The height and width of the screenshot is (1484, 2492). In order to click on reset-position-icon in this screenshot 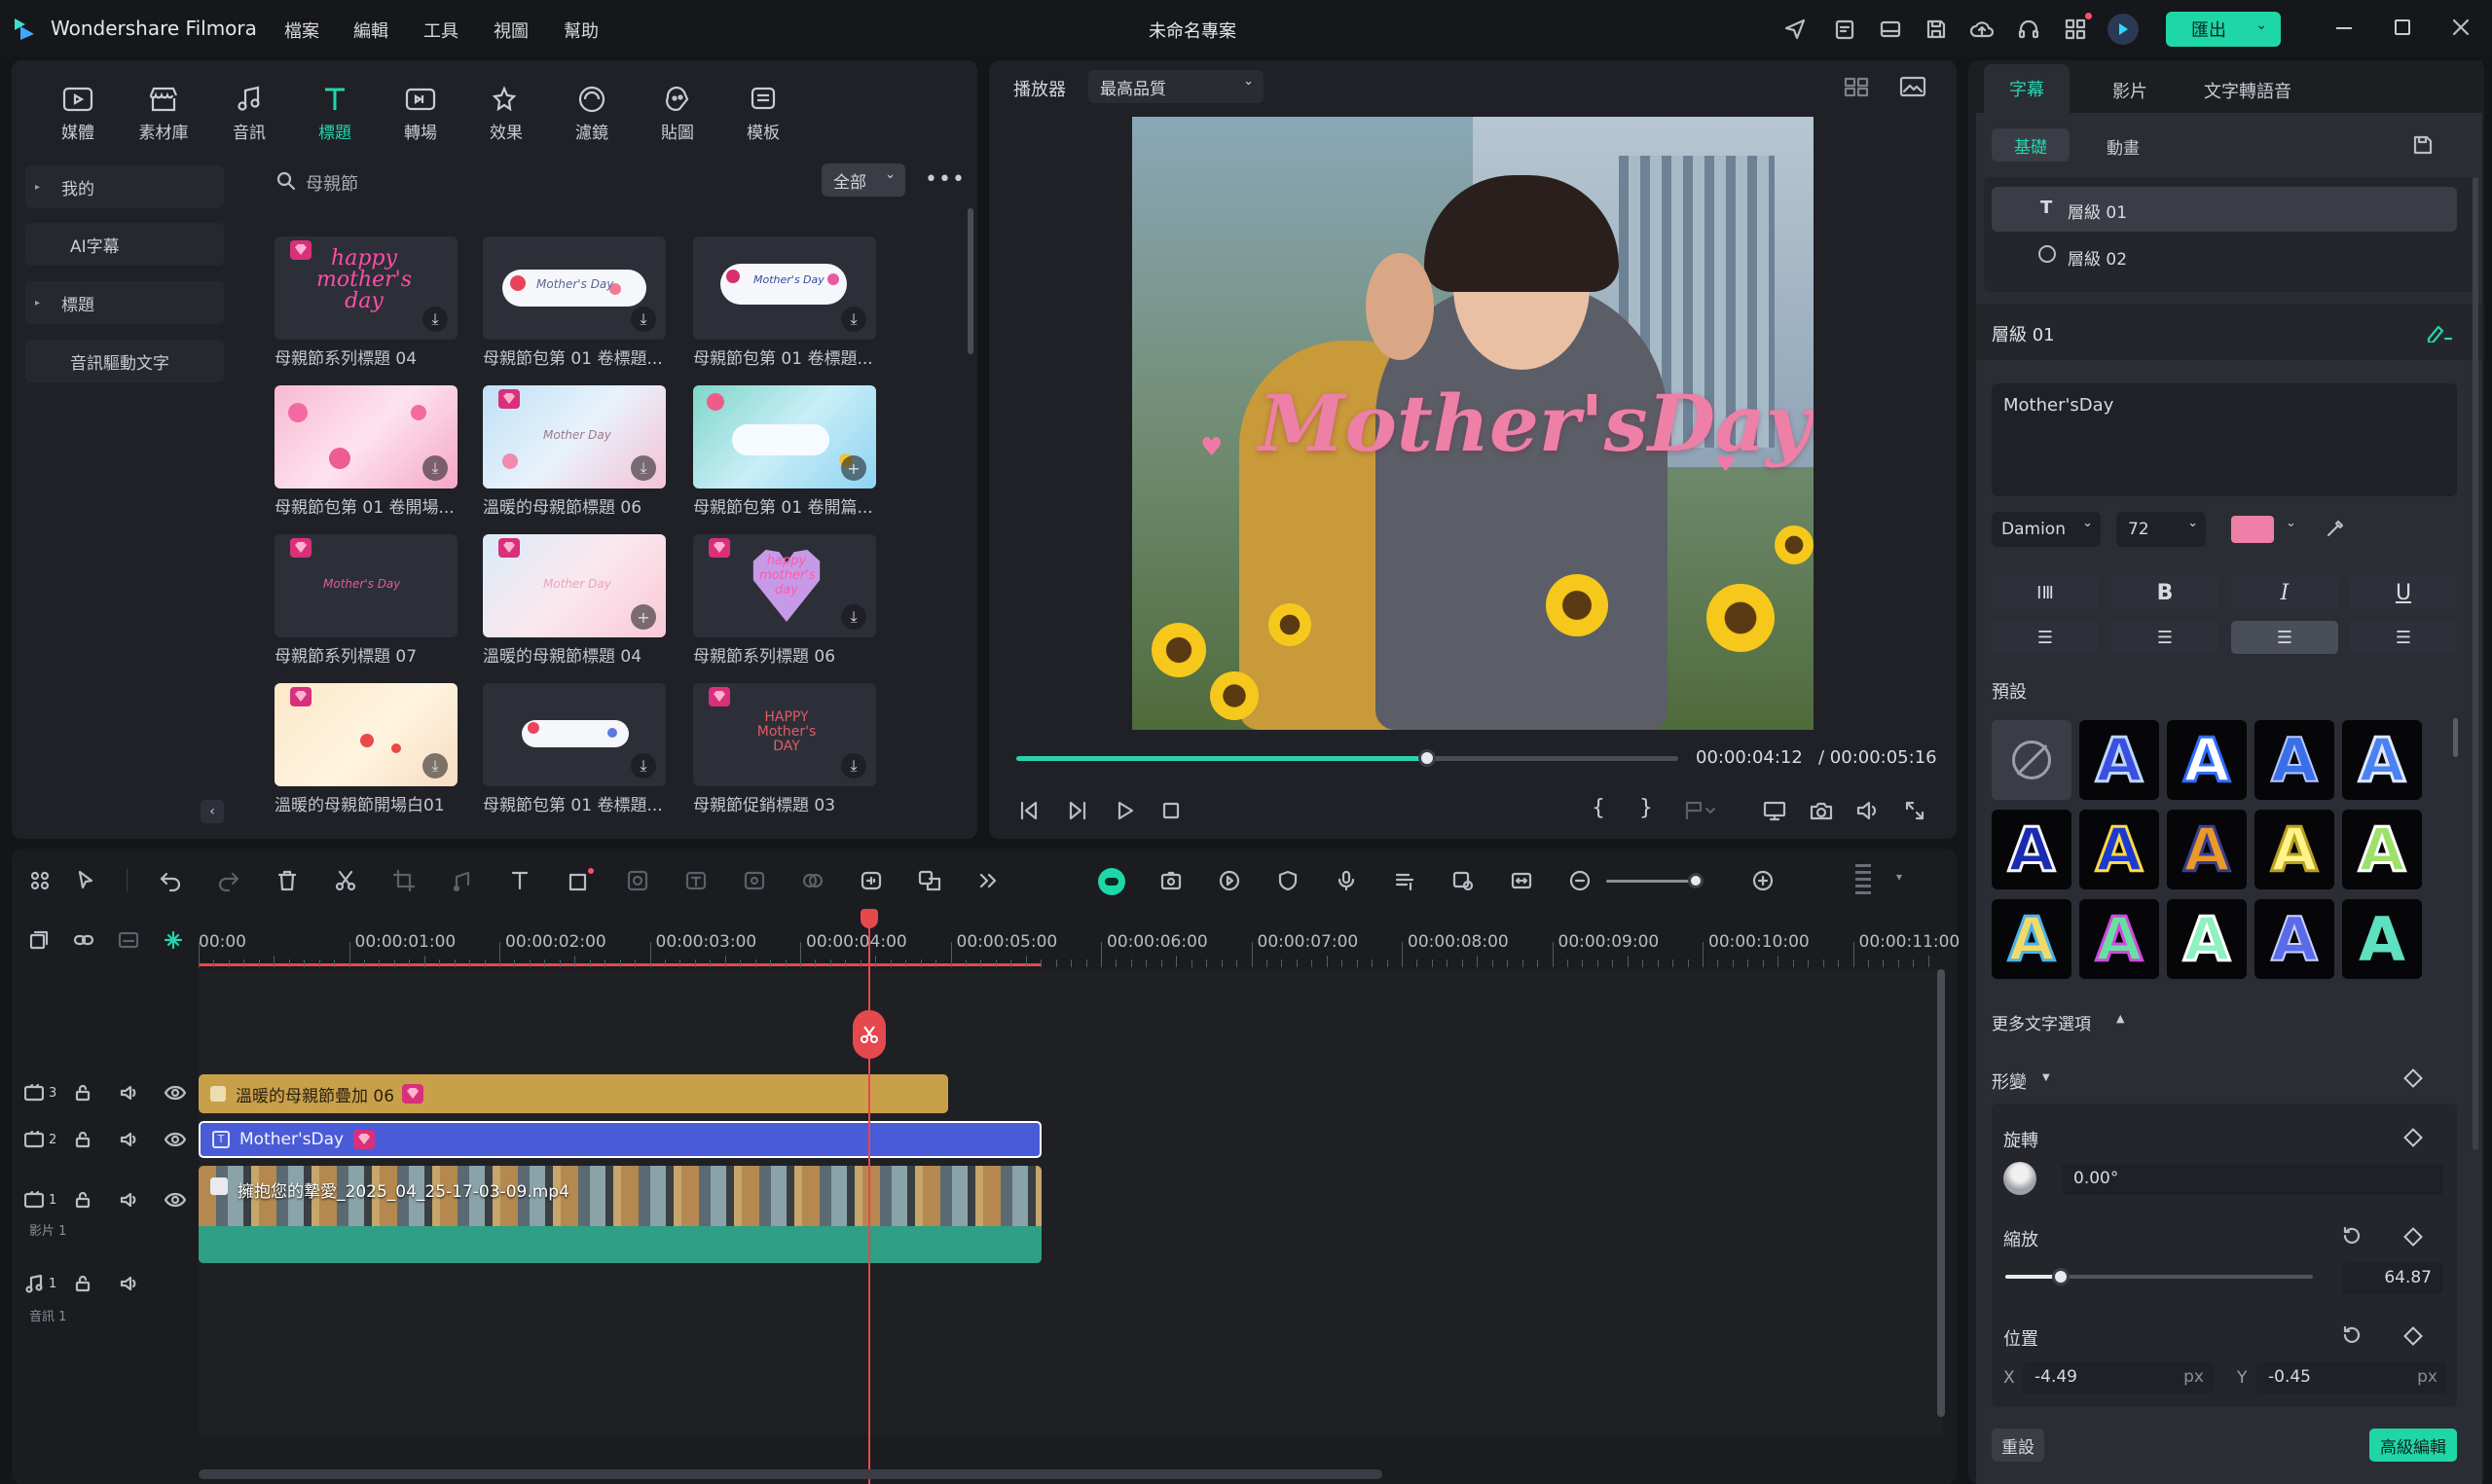, I will do `click(2351, 1335)`.